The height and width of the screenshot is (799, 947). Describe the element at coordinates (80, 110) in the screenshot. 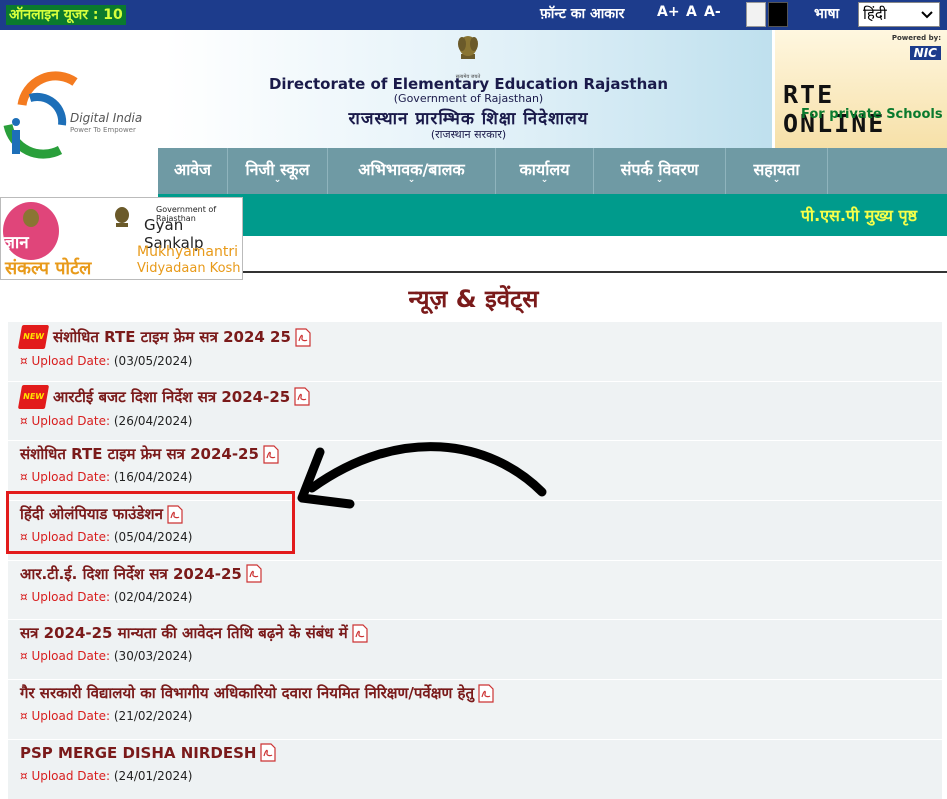

I see `digital-india-logo: Digital India Power To Empower` at that location.